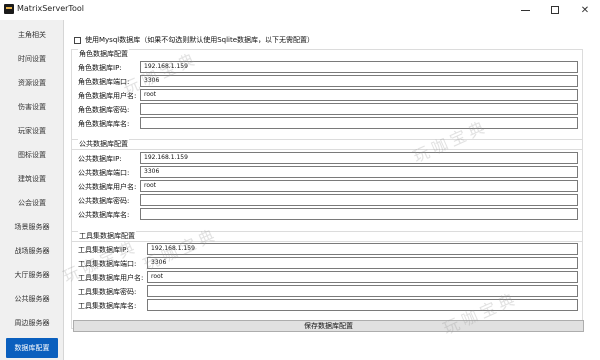 The height and width of the screenshot is (360, 600). I want to click on tools-db-port-row: 工具集数据库端口: 3306, so click(328, 263).